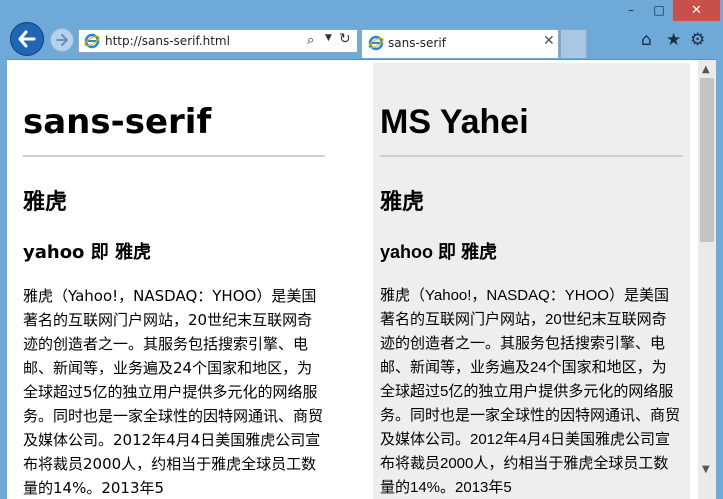  Describe the element at coordinates (707, 279) in the screenshot. I see `vertical-scrollbar: ▲ ▼` at that location.